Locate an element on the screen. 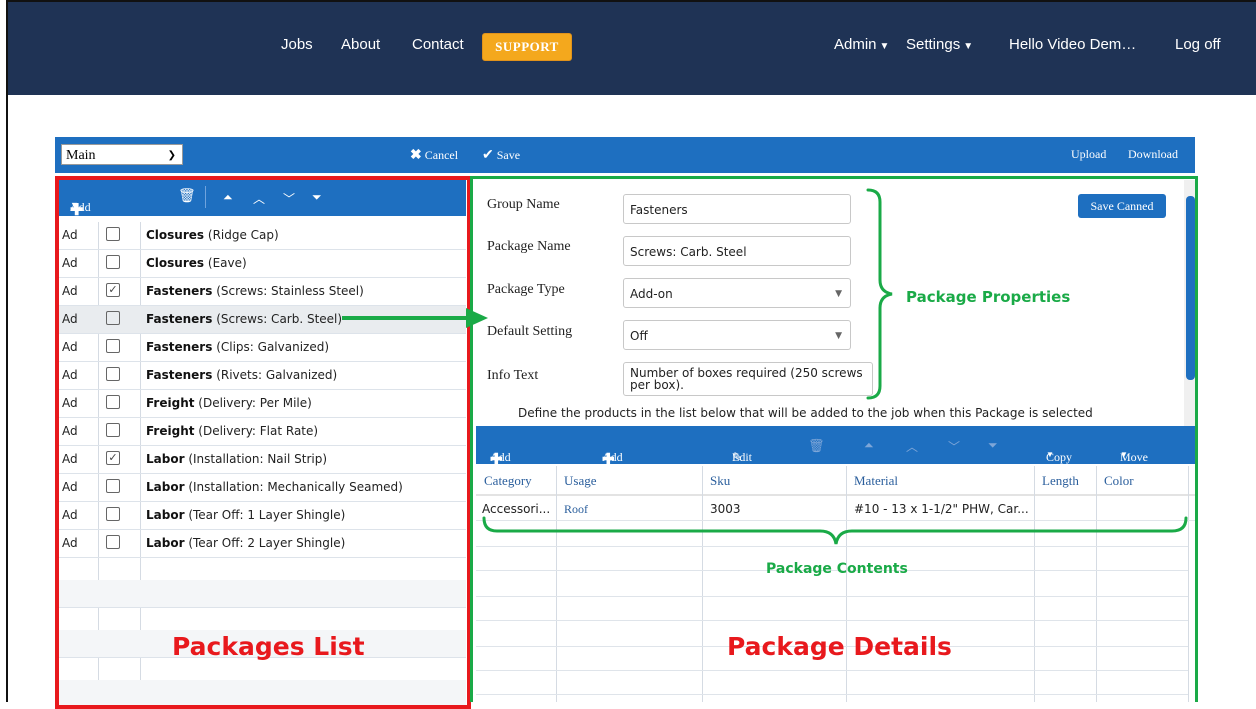  contents-brace is located at coordinates (835, 530).